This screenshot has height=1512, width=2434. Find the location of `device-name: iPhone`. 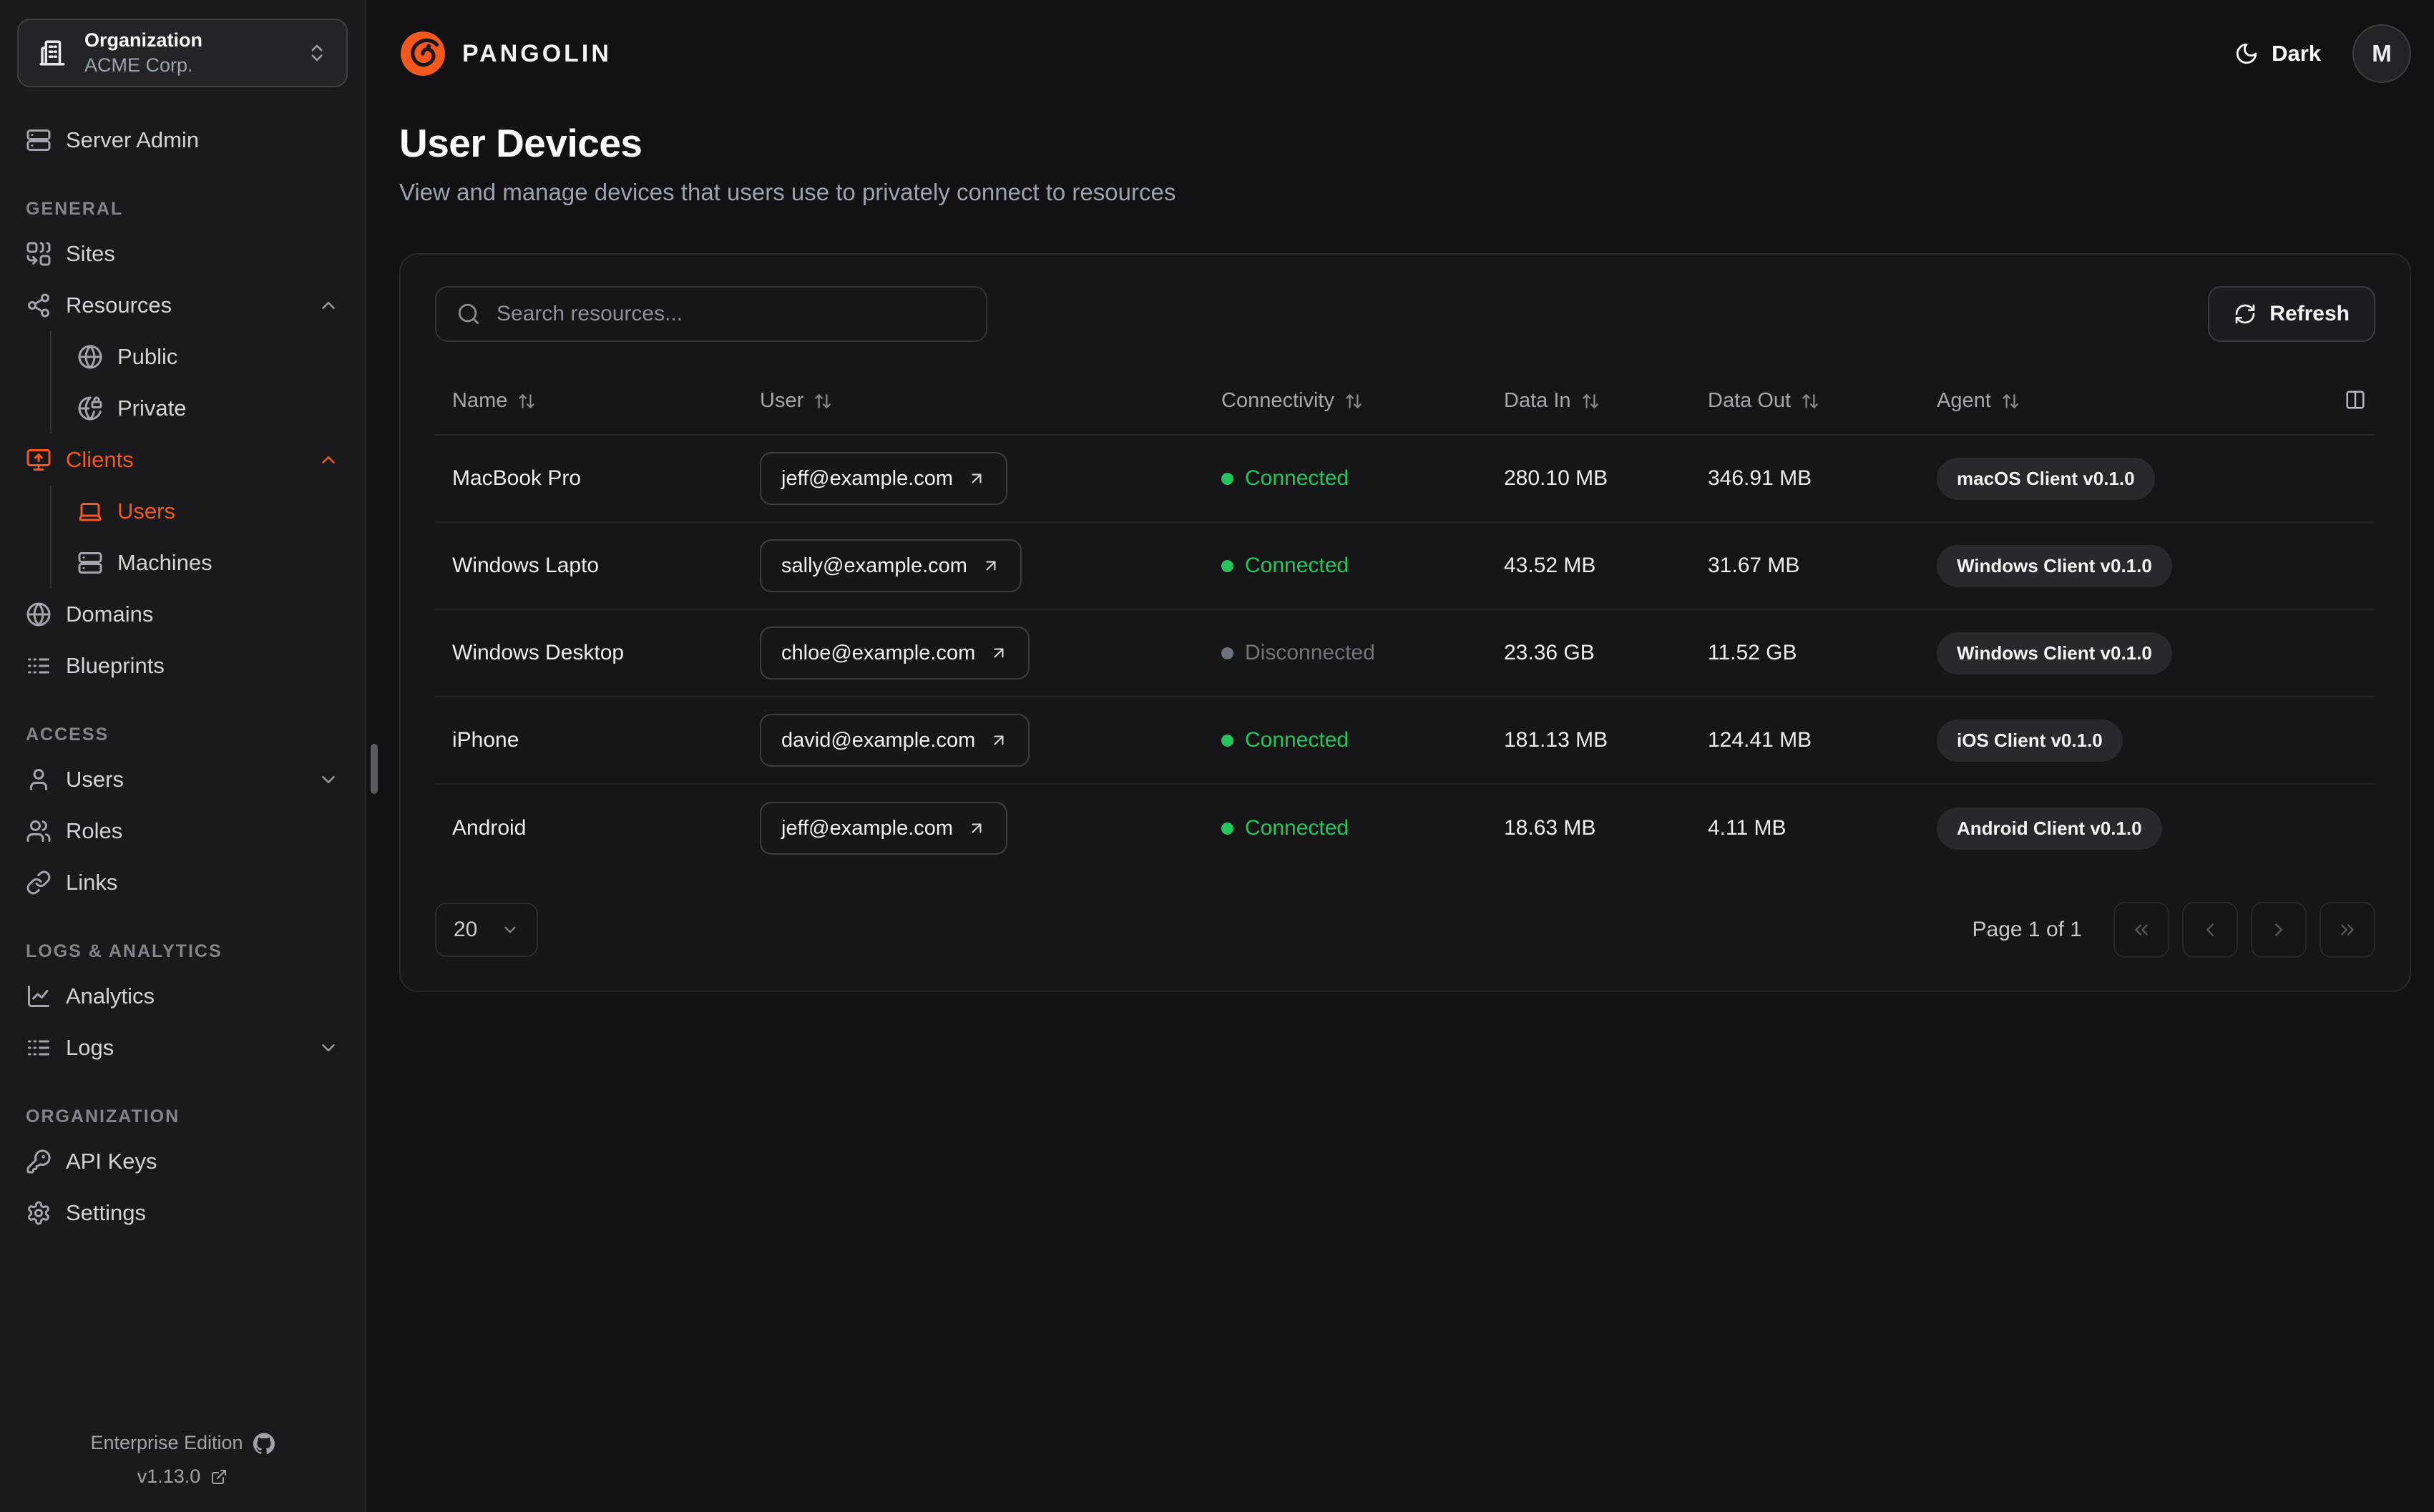

device-name: iPhone is located at coordinates (485, 740).